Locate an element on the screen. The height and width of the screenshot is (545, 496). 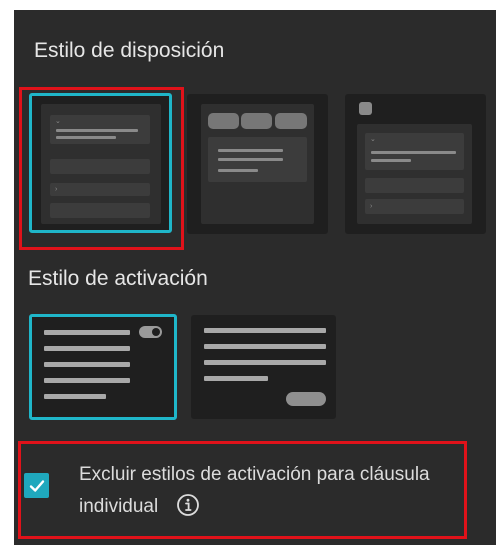
preview-toggle-square is located at coordinates (365, 108).